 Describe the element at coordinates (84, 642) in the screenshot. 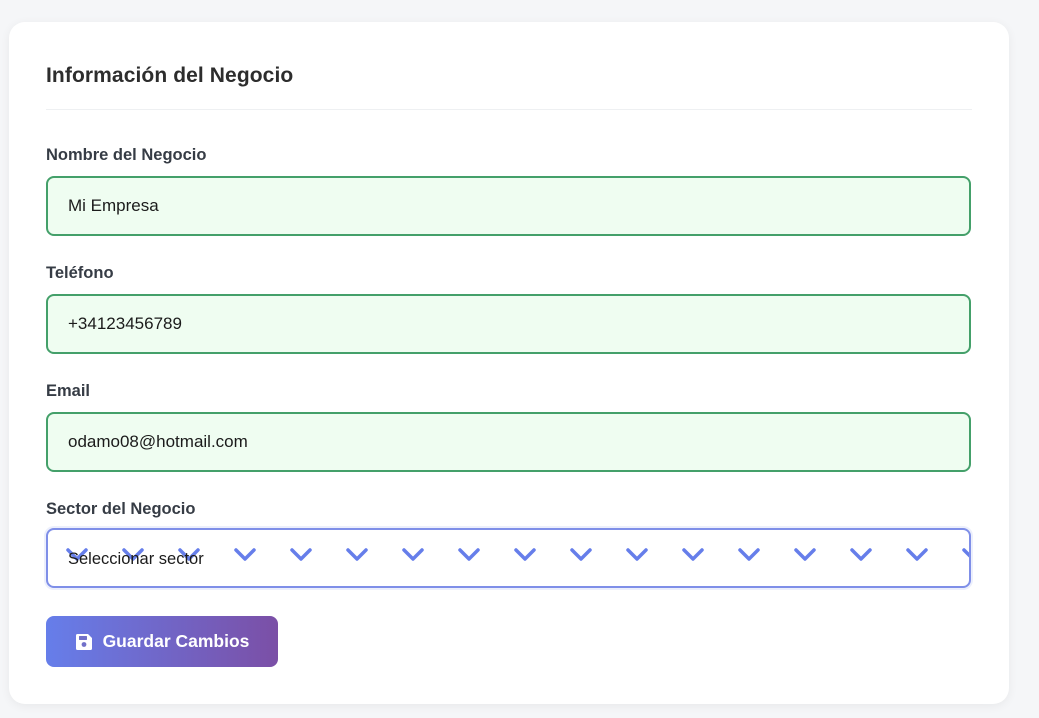

I see `floppy-disk-icon` at that location.